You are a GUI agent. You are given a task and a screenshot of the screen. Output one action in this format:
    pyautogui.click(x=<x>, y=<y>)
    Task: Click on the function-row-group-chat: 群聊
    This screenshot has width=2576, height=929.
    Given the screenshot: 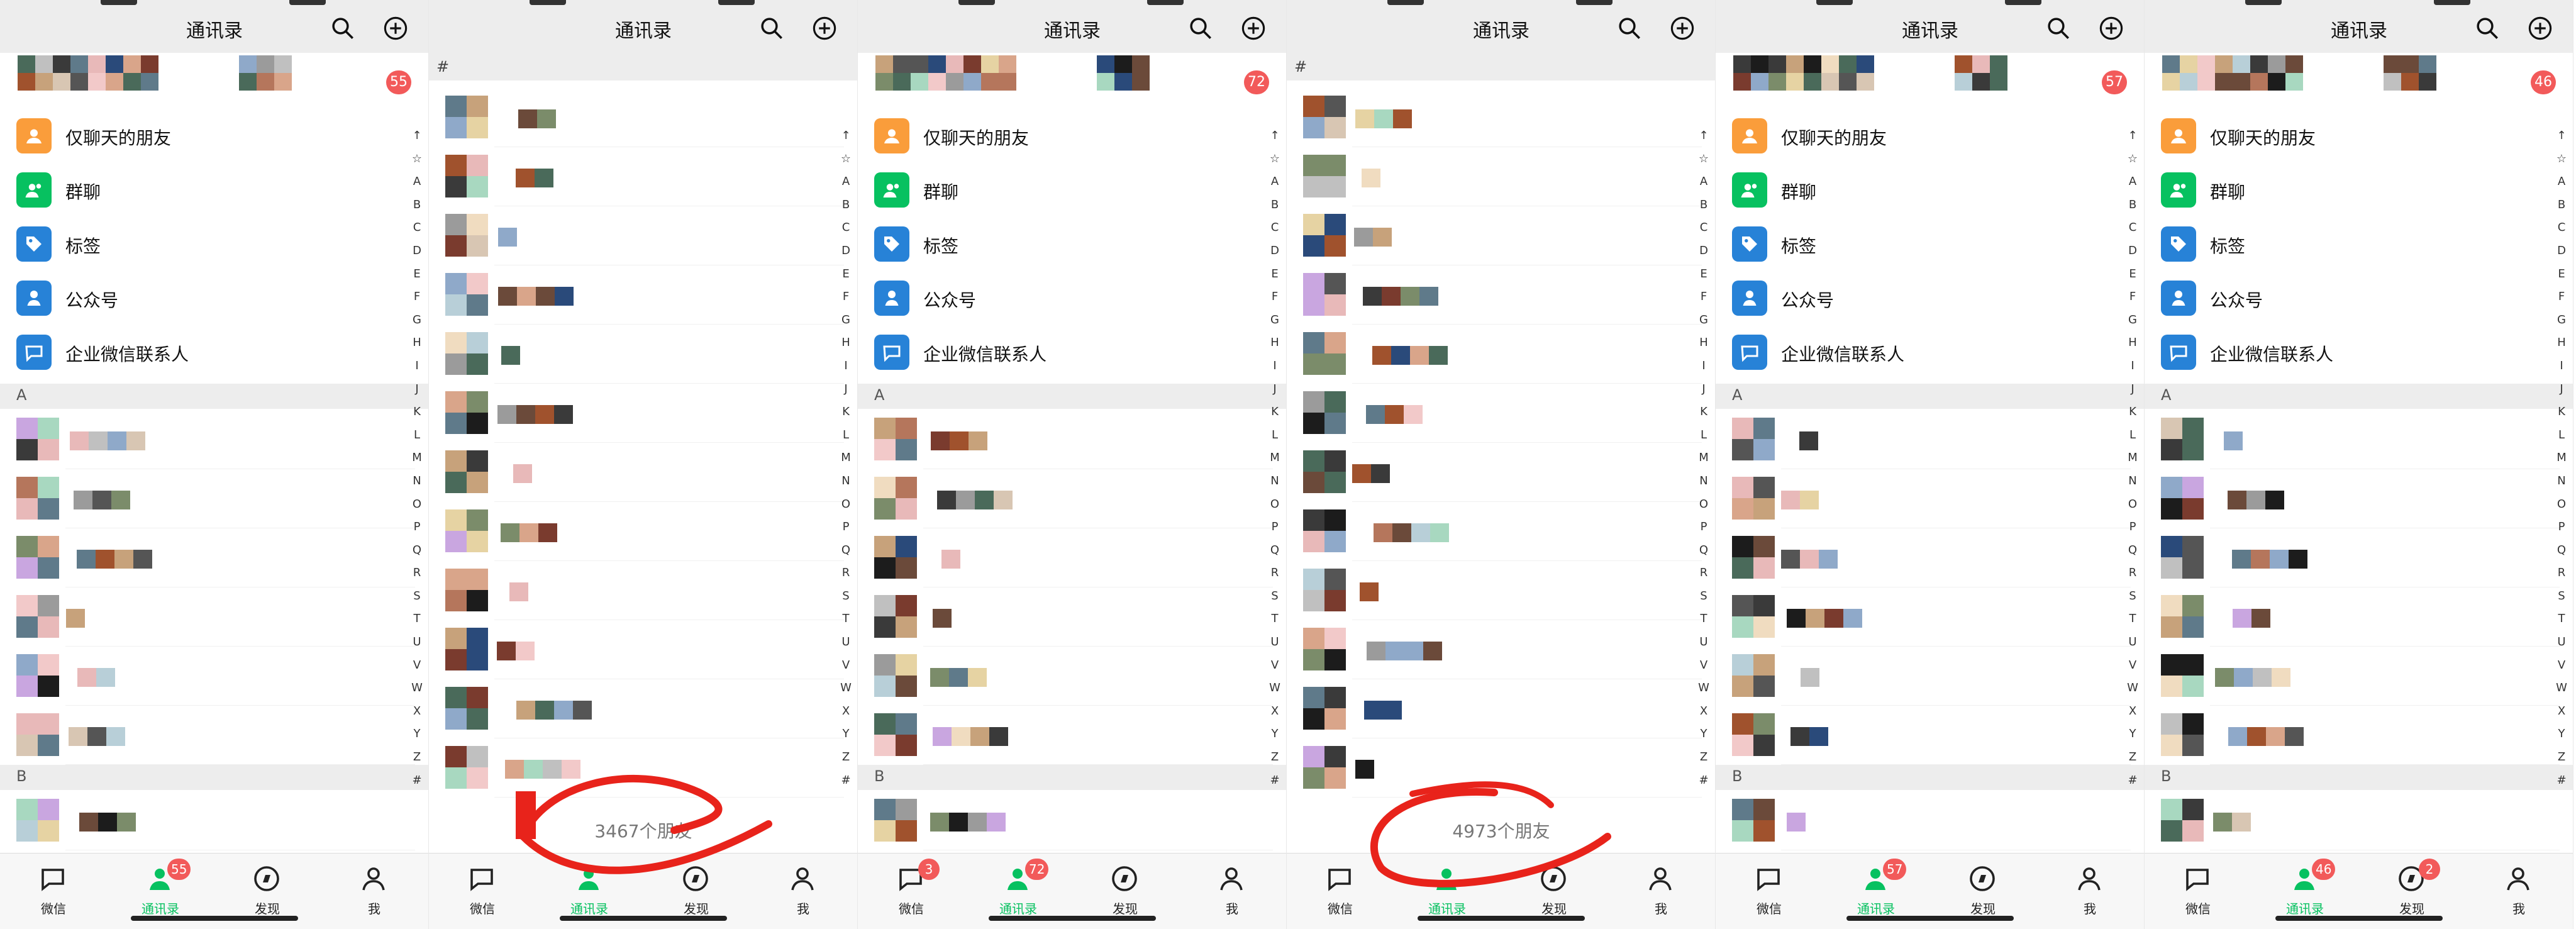 What is the action you would take?
    pyautogui.click(x=207, y=189)
    